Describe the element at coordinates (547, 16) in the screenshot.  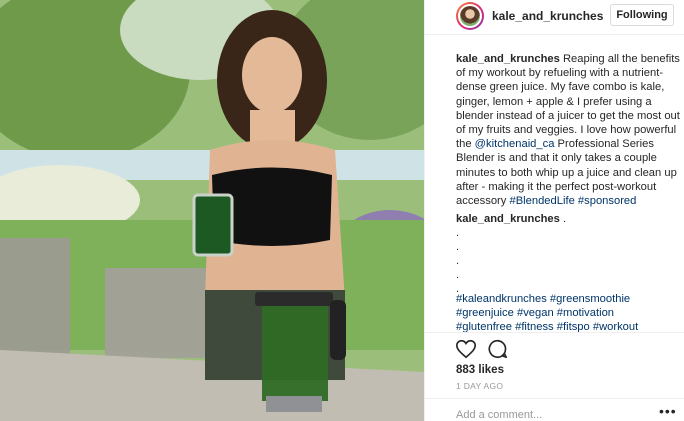
I see `username-link: kale_and_krunches` at that location.